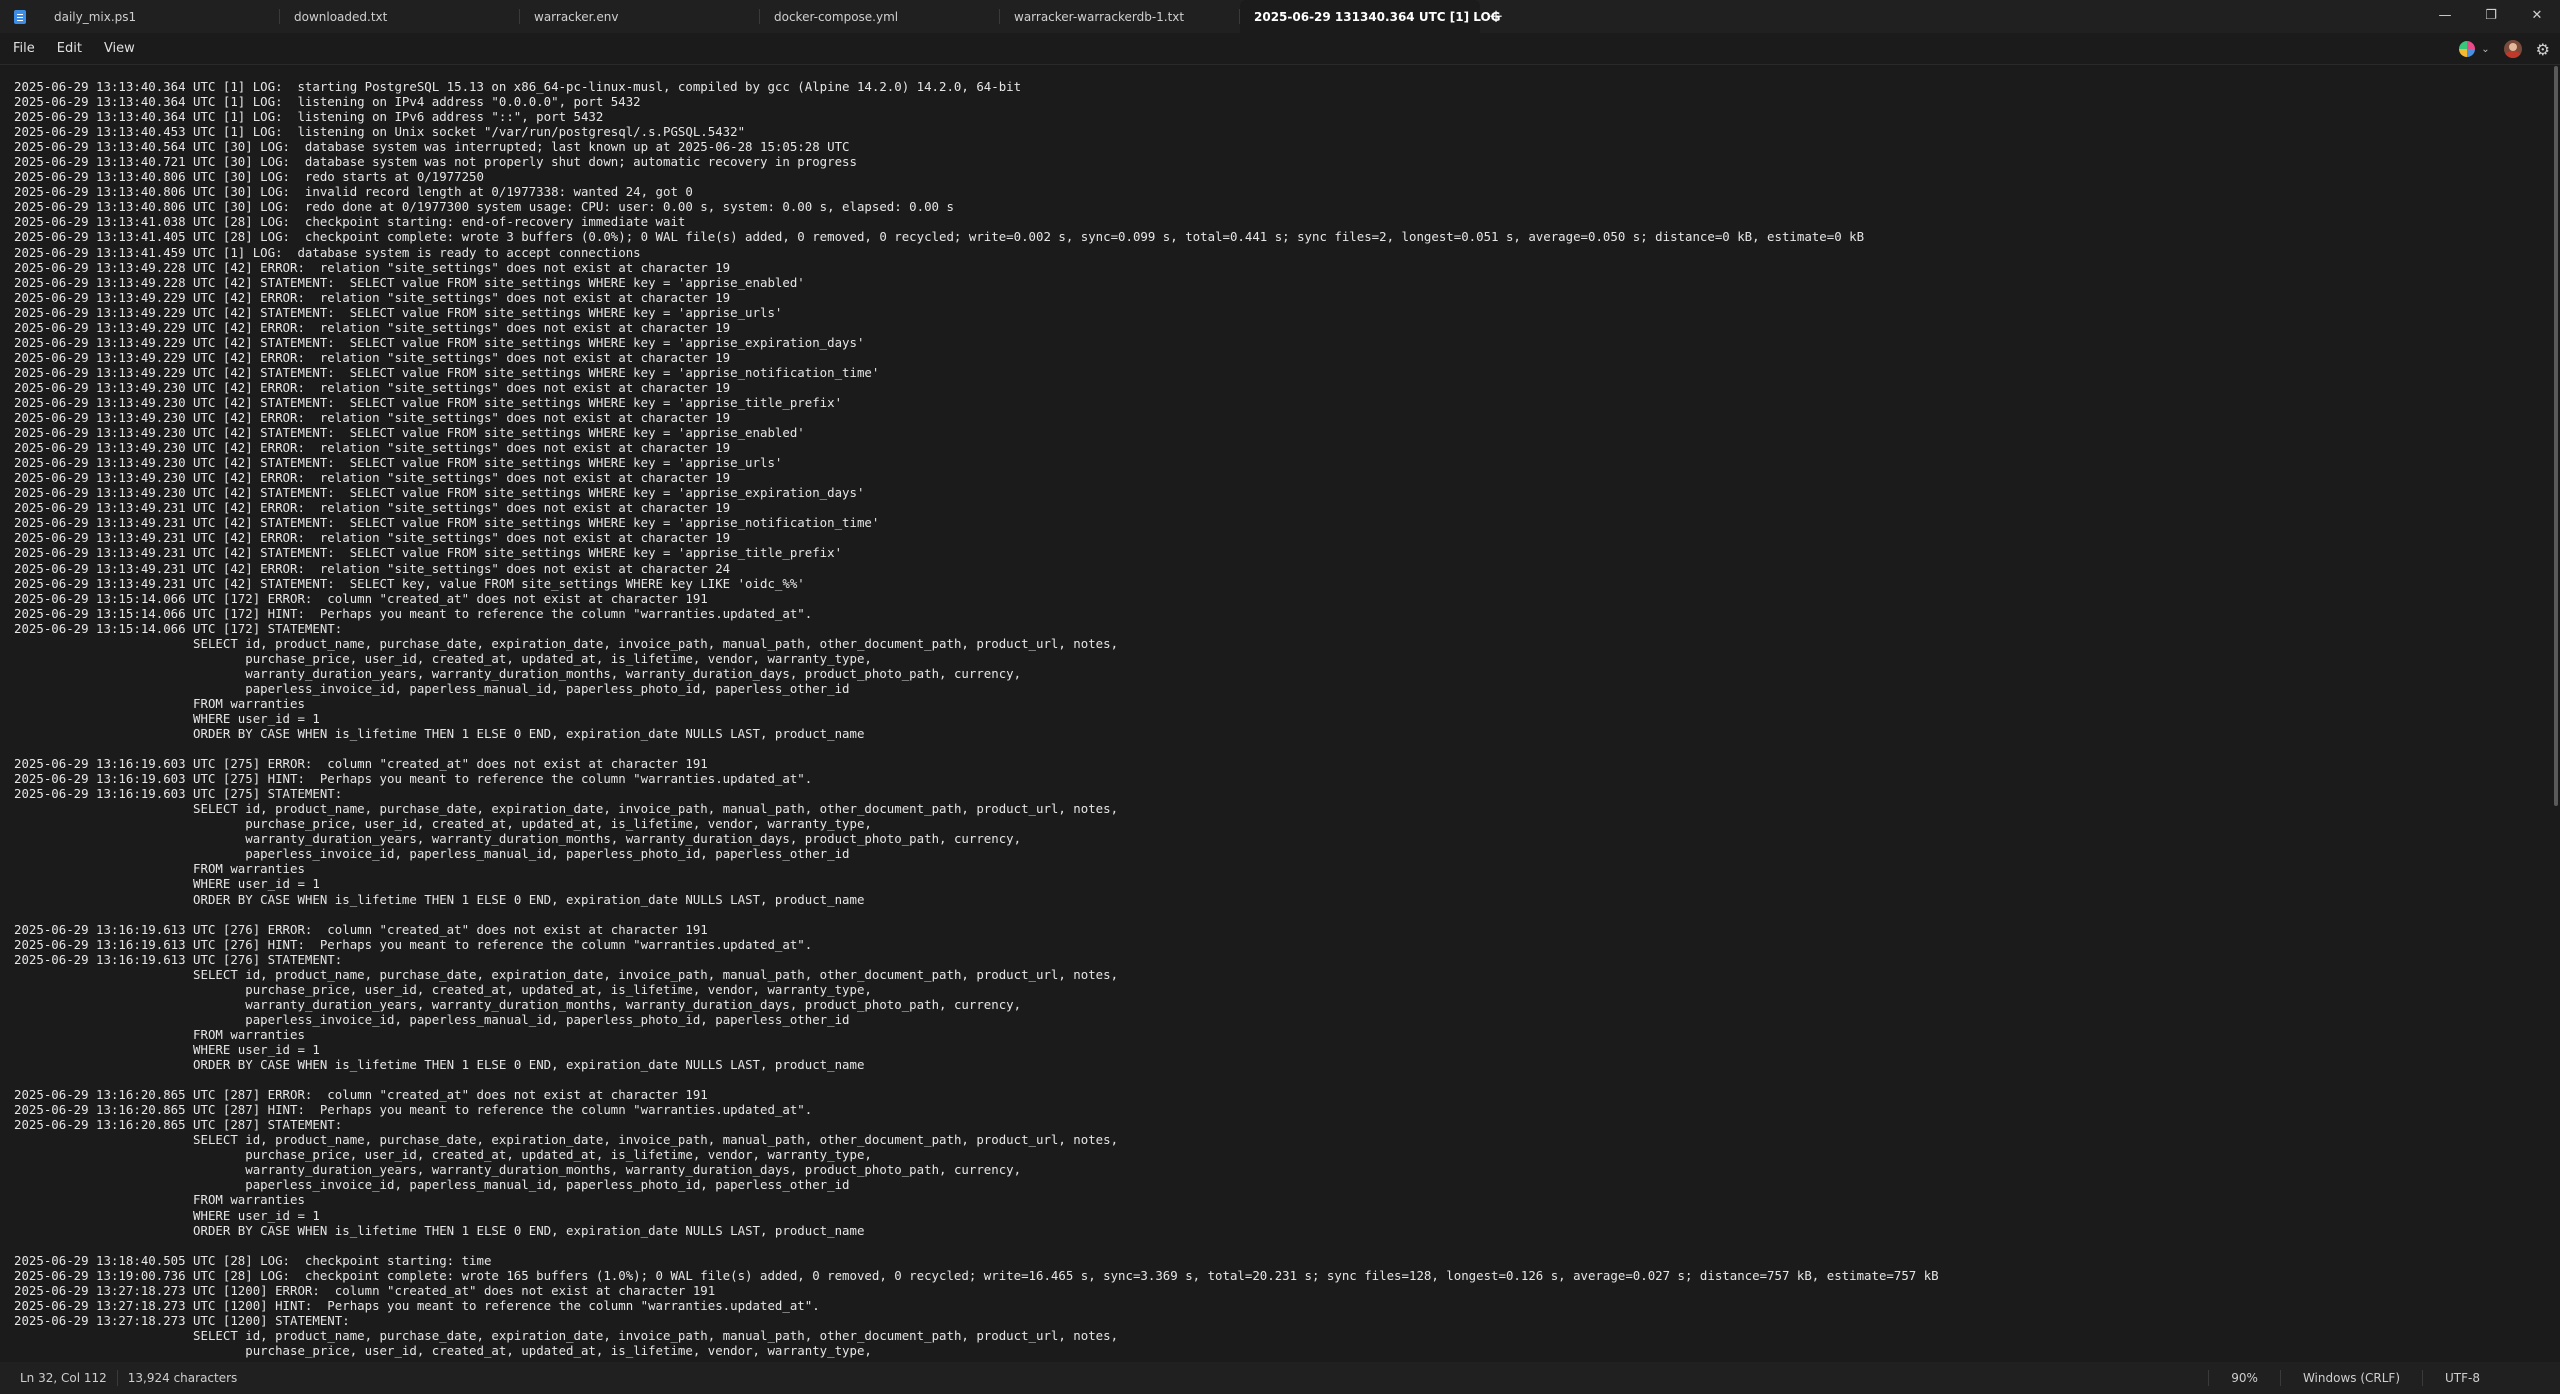 The image size is (2560, 1394). What do you see at coordinates (63, 1378) in the screenshot?
I see `cursor-position: Ln 32, Col 112` at bounding box center [63, 1378].